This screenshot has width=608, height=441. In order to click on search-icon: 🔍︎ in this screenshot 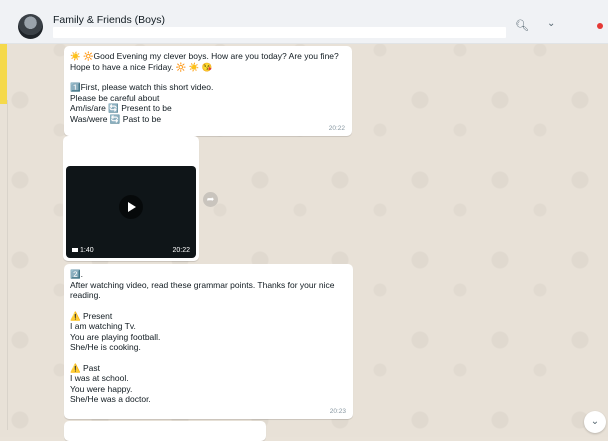, I will do `click(522, 25)`.